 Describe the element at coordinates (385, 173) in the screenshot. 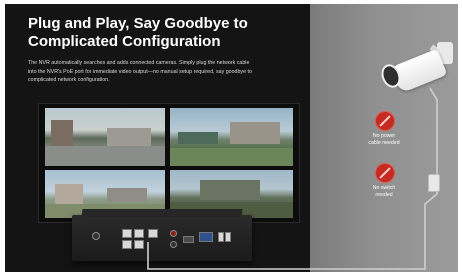

I see `no-switch-prohibit-icon` at that location.